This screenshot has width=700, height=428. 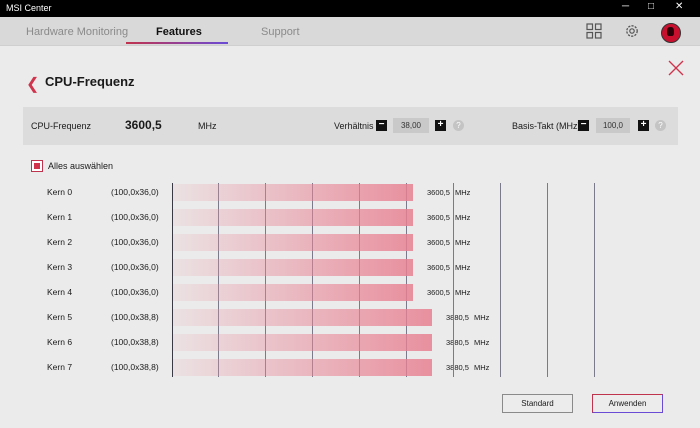 What do you see at coordinates (583, 125) in the screenshot?
I see `base-clock-decrease-button: −` at bounding box center [583, 125].